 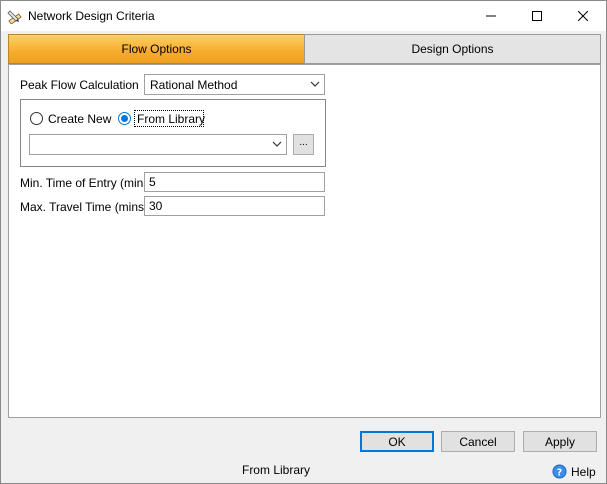 I want to click on status-text: From Library, so click(x=275, y=470).